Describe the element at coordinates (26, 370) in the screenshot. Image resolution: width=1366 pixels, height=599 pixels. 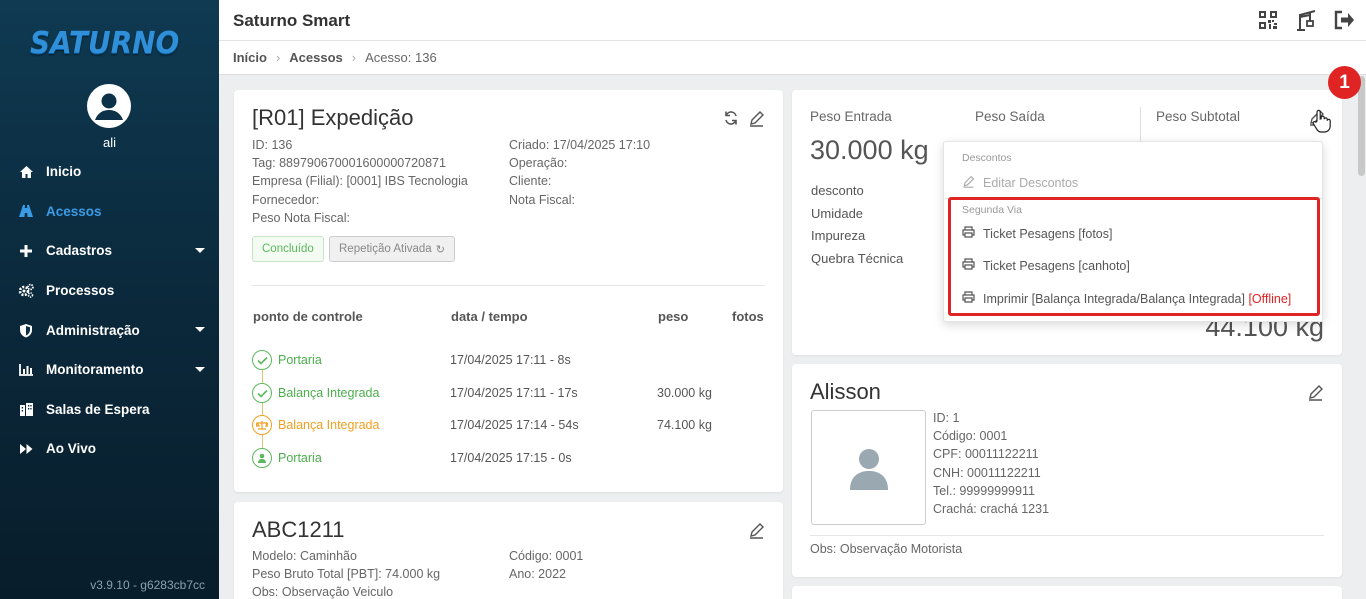
I see `chart-icon` at that location.